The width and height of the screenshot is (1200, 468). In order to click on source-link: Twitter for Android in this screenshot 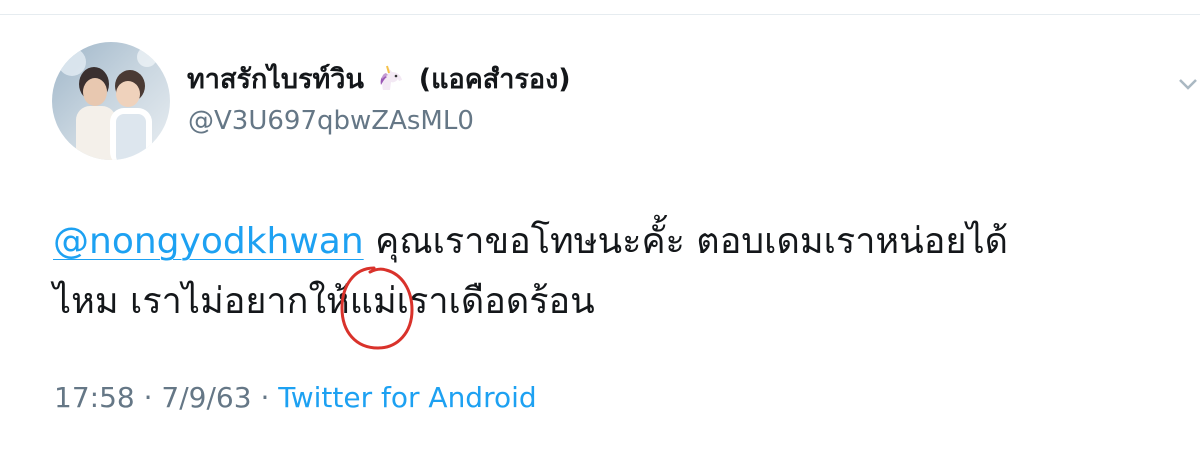, I will do `click(407, 397)`.